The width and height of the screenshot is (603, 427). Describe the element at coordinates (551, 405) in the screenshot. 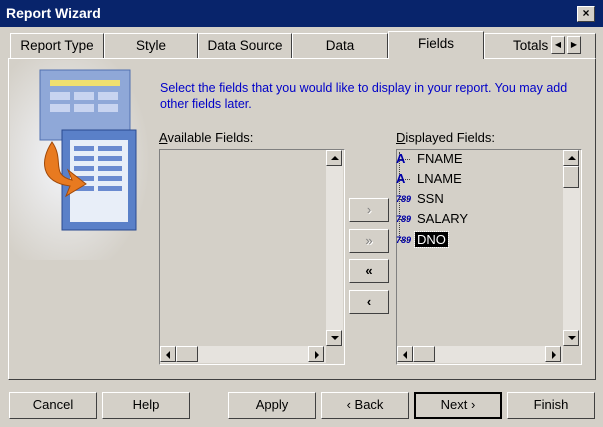

I see `finish-button: Finish` at that location.